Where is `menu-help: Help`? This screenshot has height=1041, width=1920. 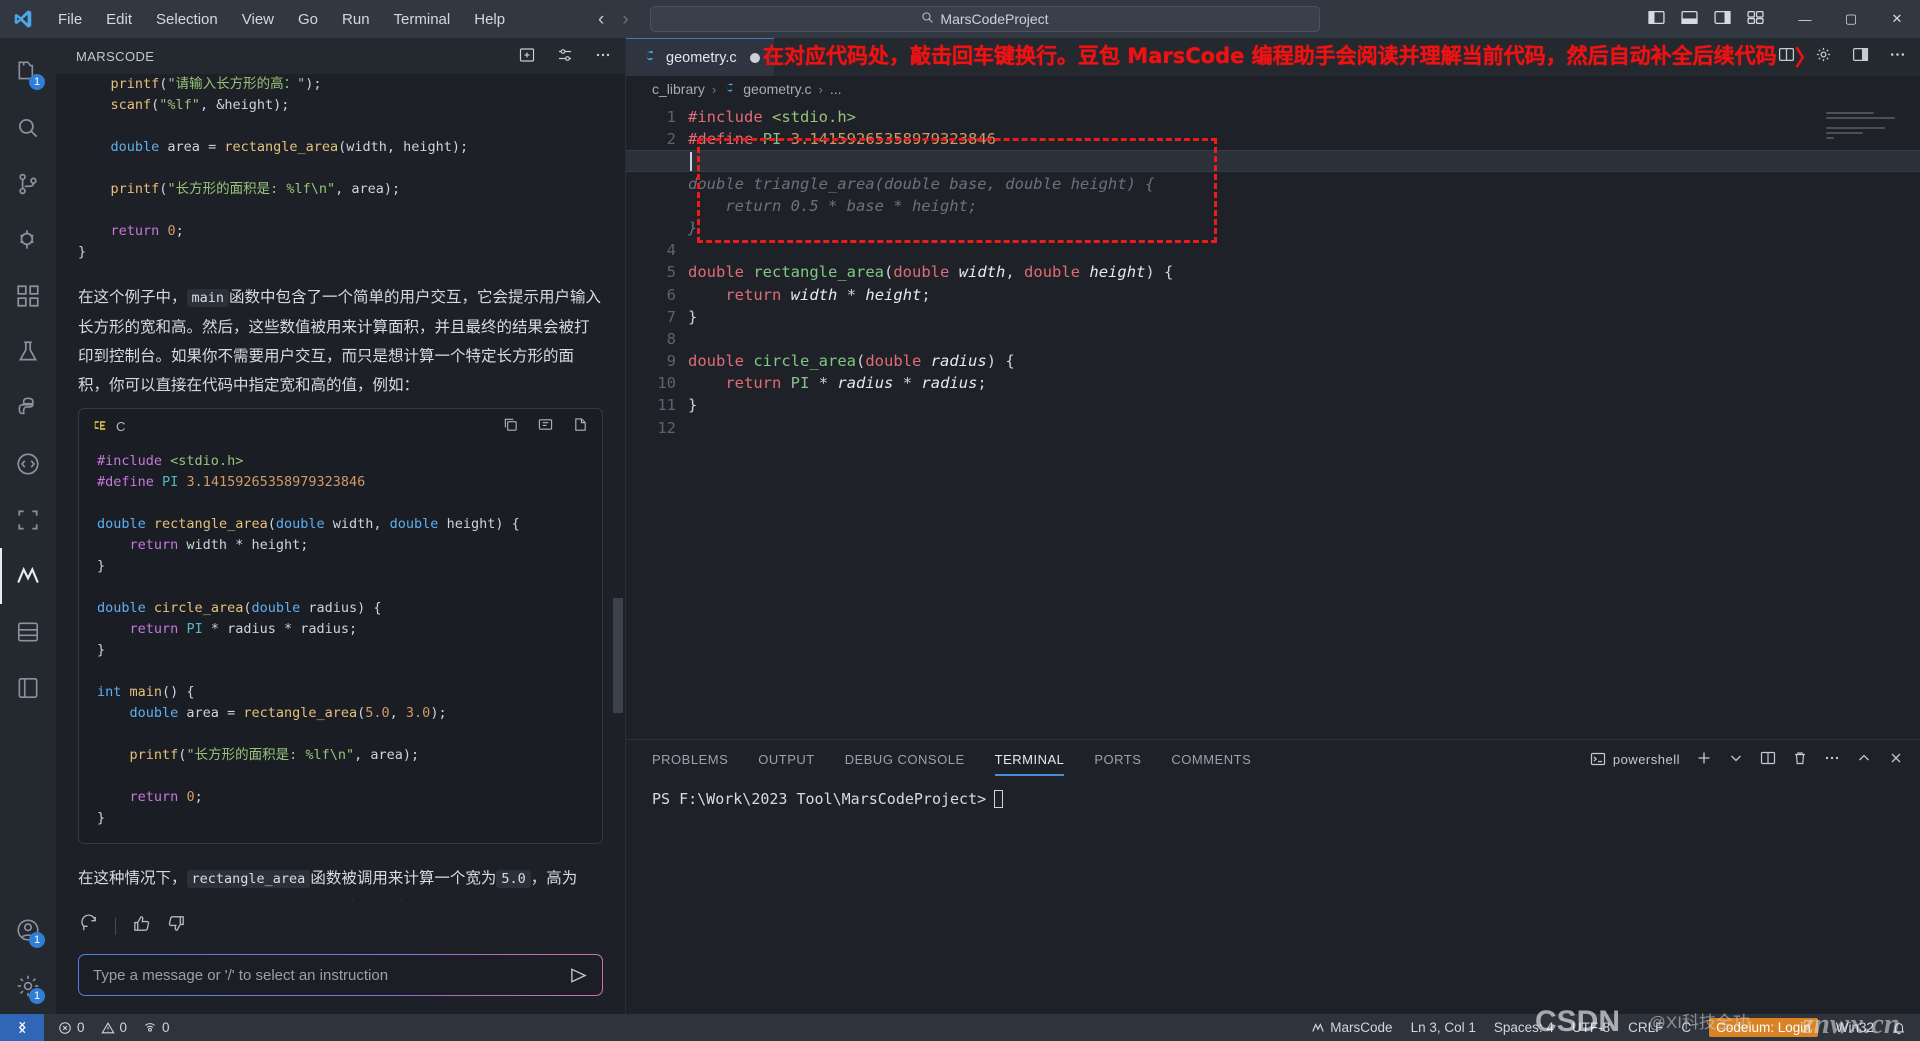
menu-help: Help is located at coordinates (489, 19).